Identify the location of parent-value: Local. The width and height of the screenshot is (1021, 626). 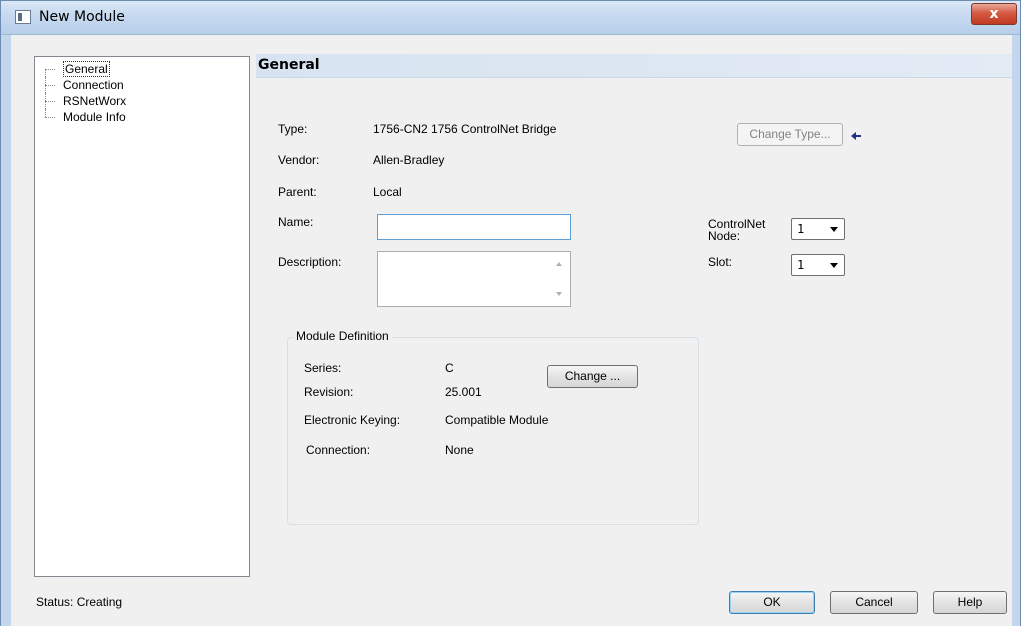
(387, 192).